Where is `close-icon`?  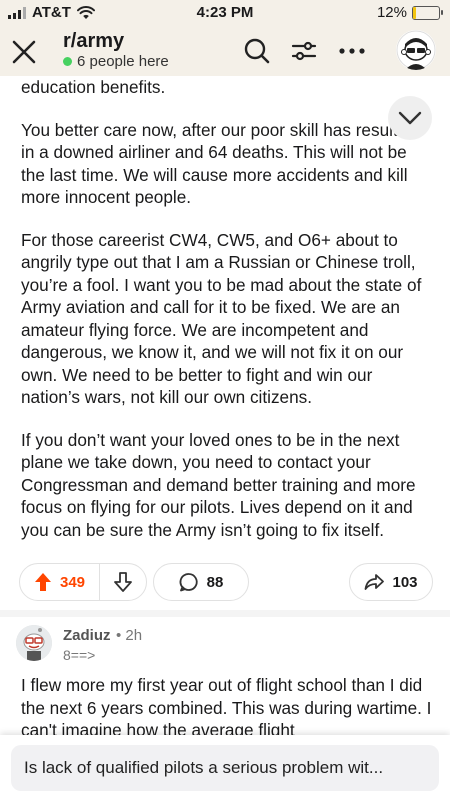
close-icon is located at coordinates (24, 52).